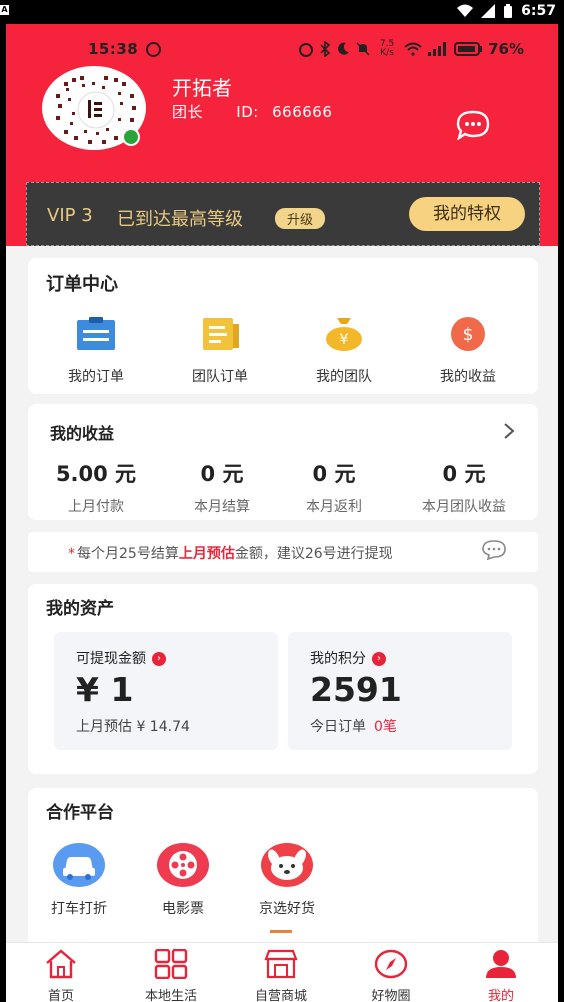 This screenshot has width=564, height=1002. I want to click on upgrade-badge: 升级, so click(300, 218).